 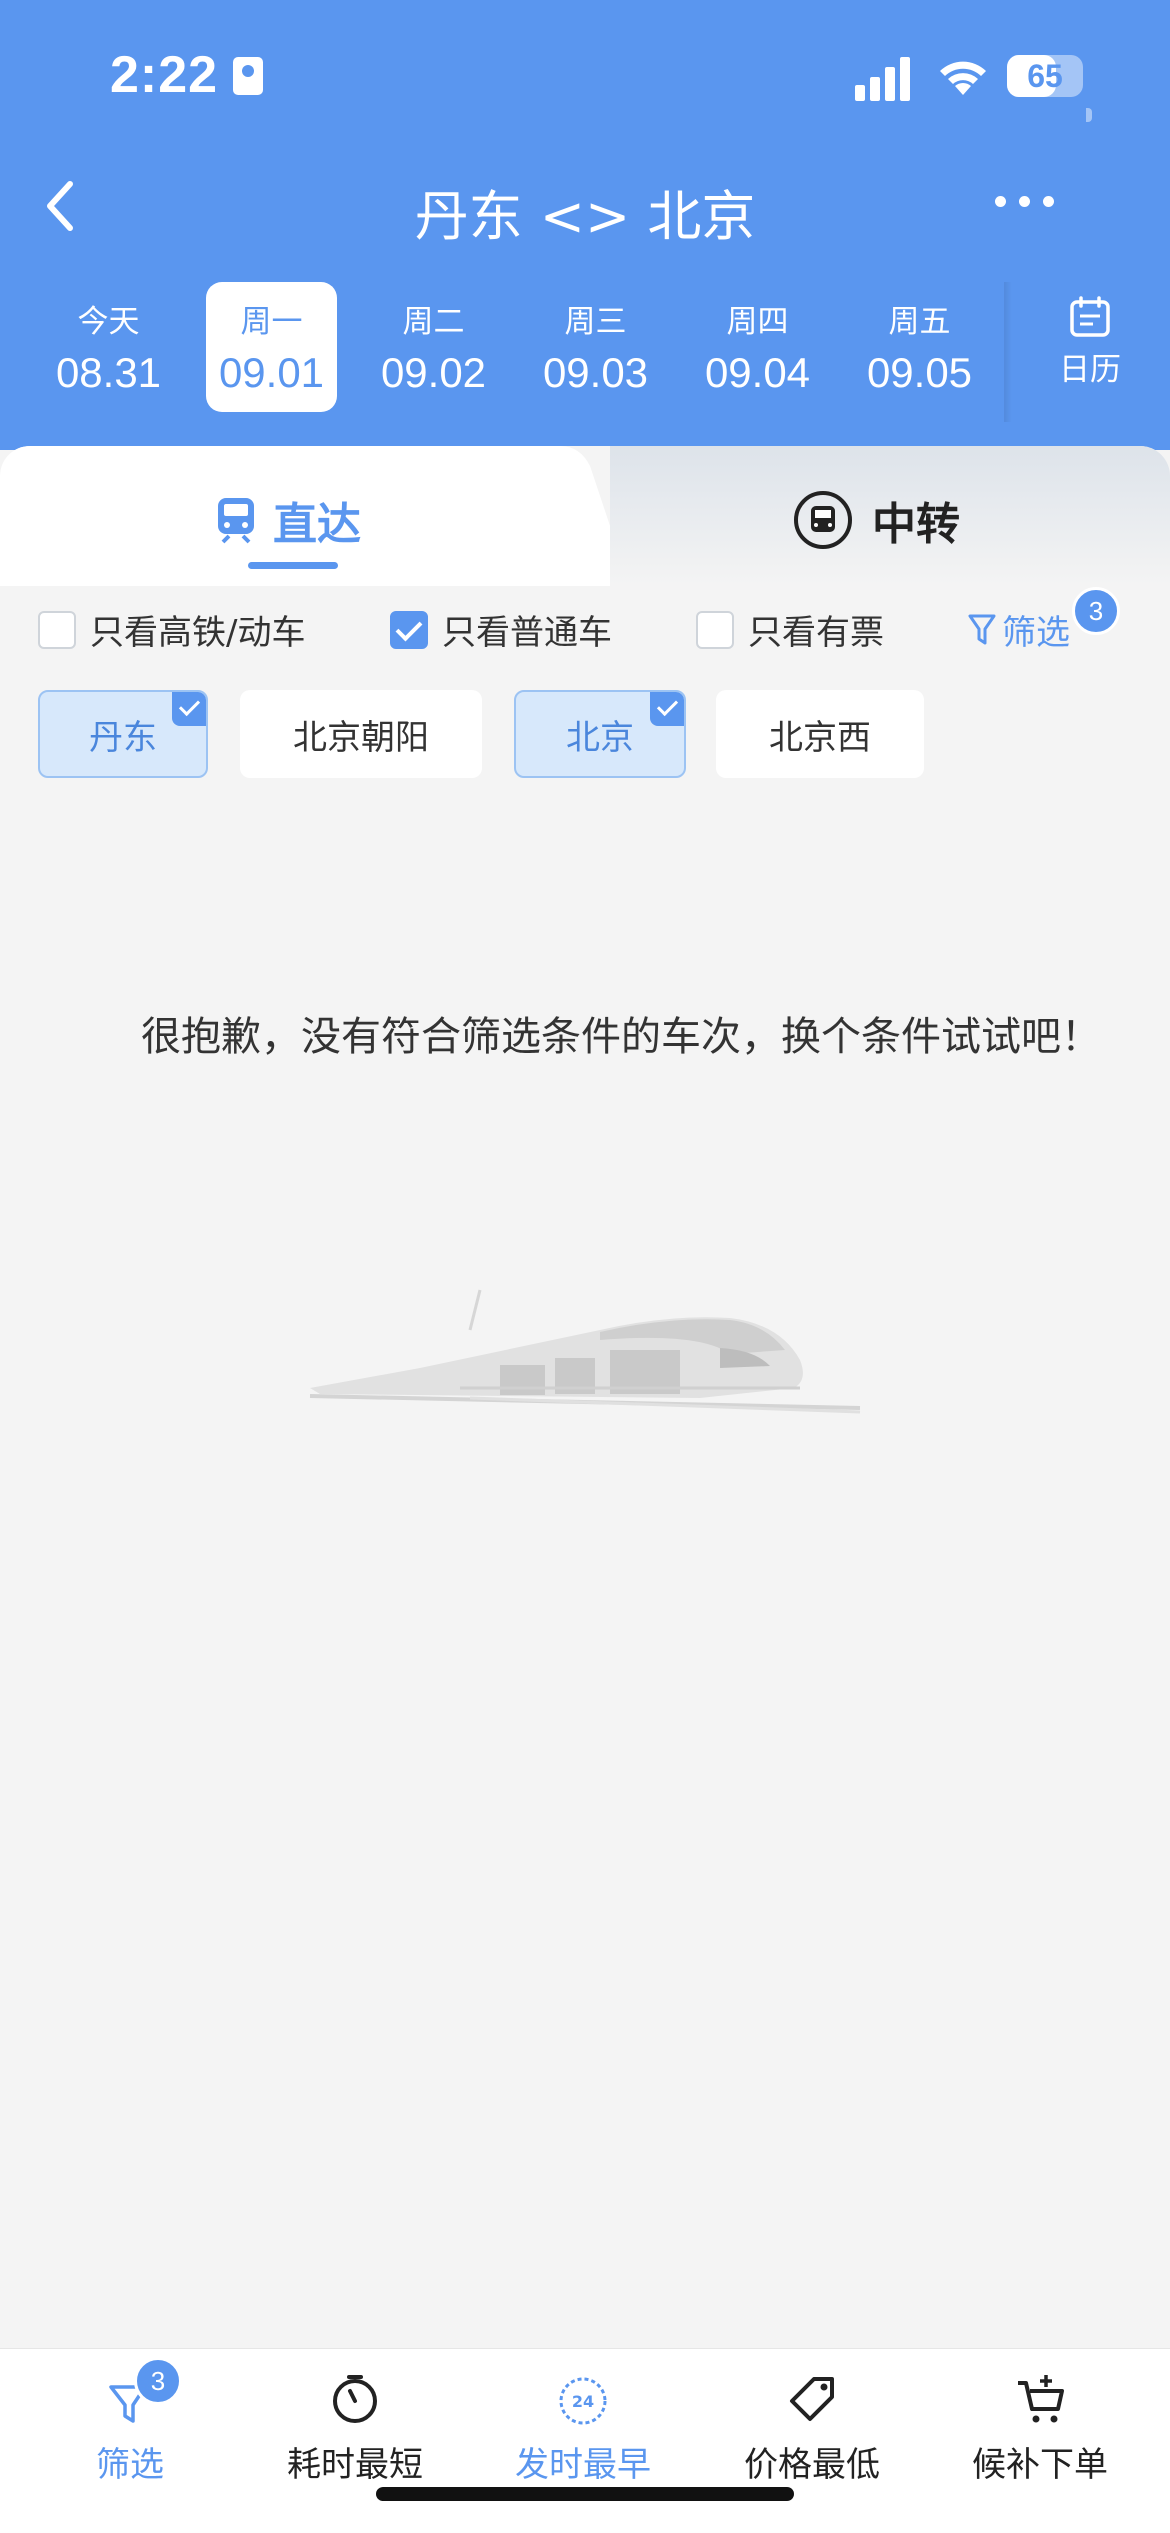 I want to click on station-name: 丹东, so click(x=123, y=737).